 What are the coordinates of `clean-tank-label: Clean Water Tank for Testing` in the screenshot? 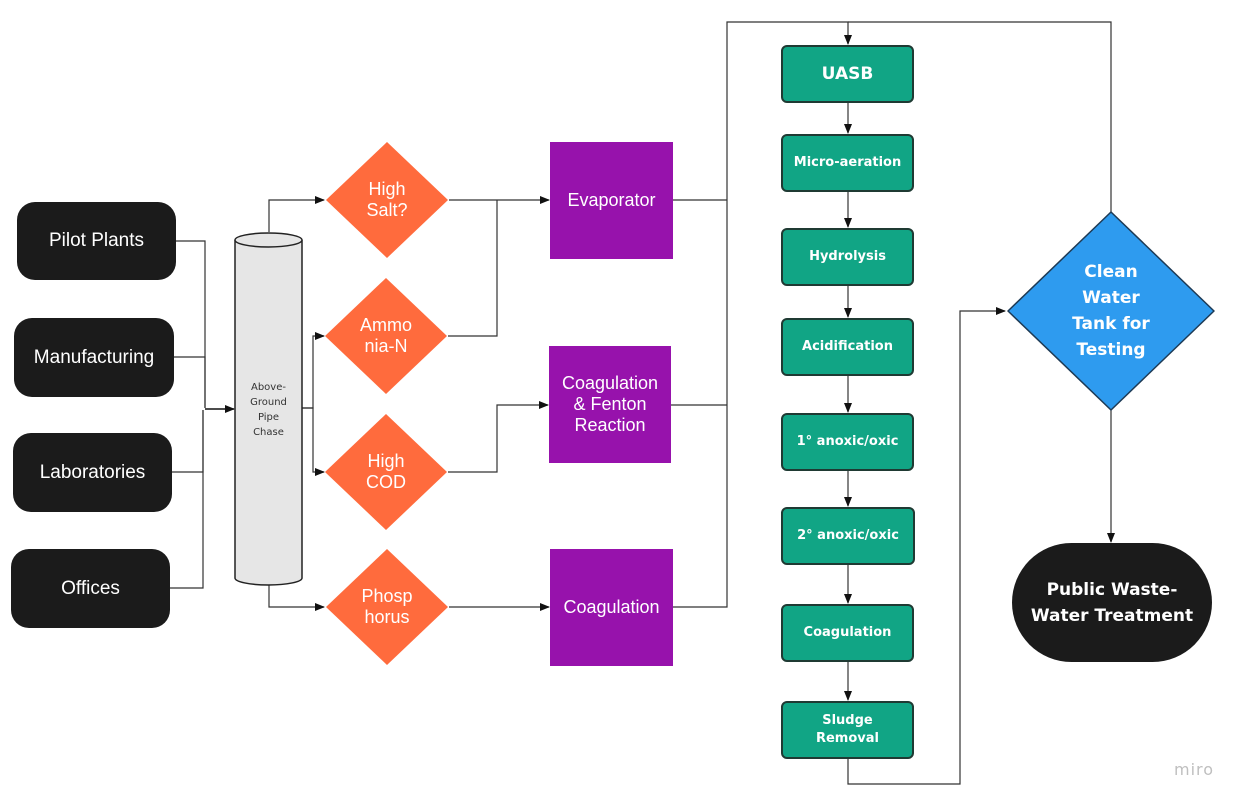 It's located at (1111, 311).